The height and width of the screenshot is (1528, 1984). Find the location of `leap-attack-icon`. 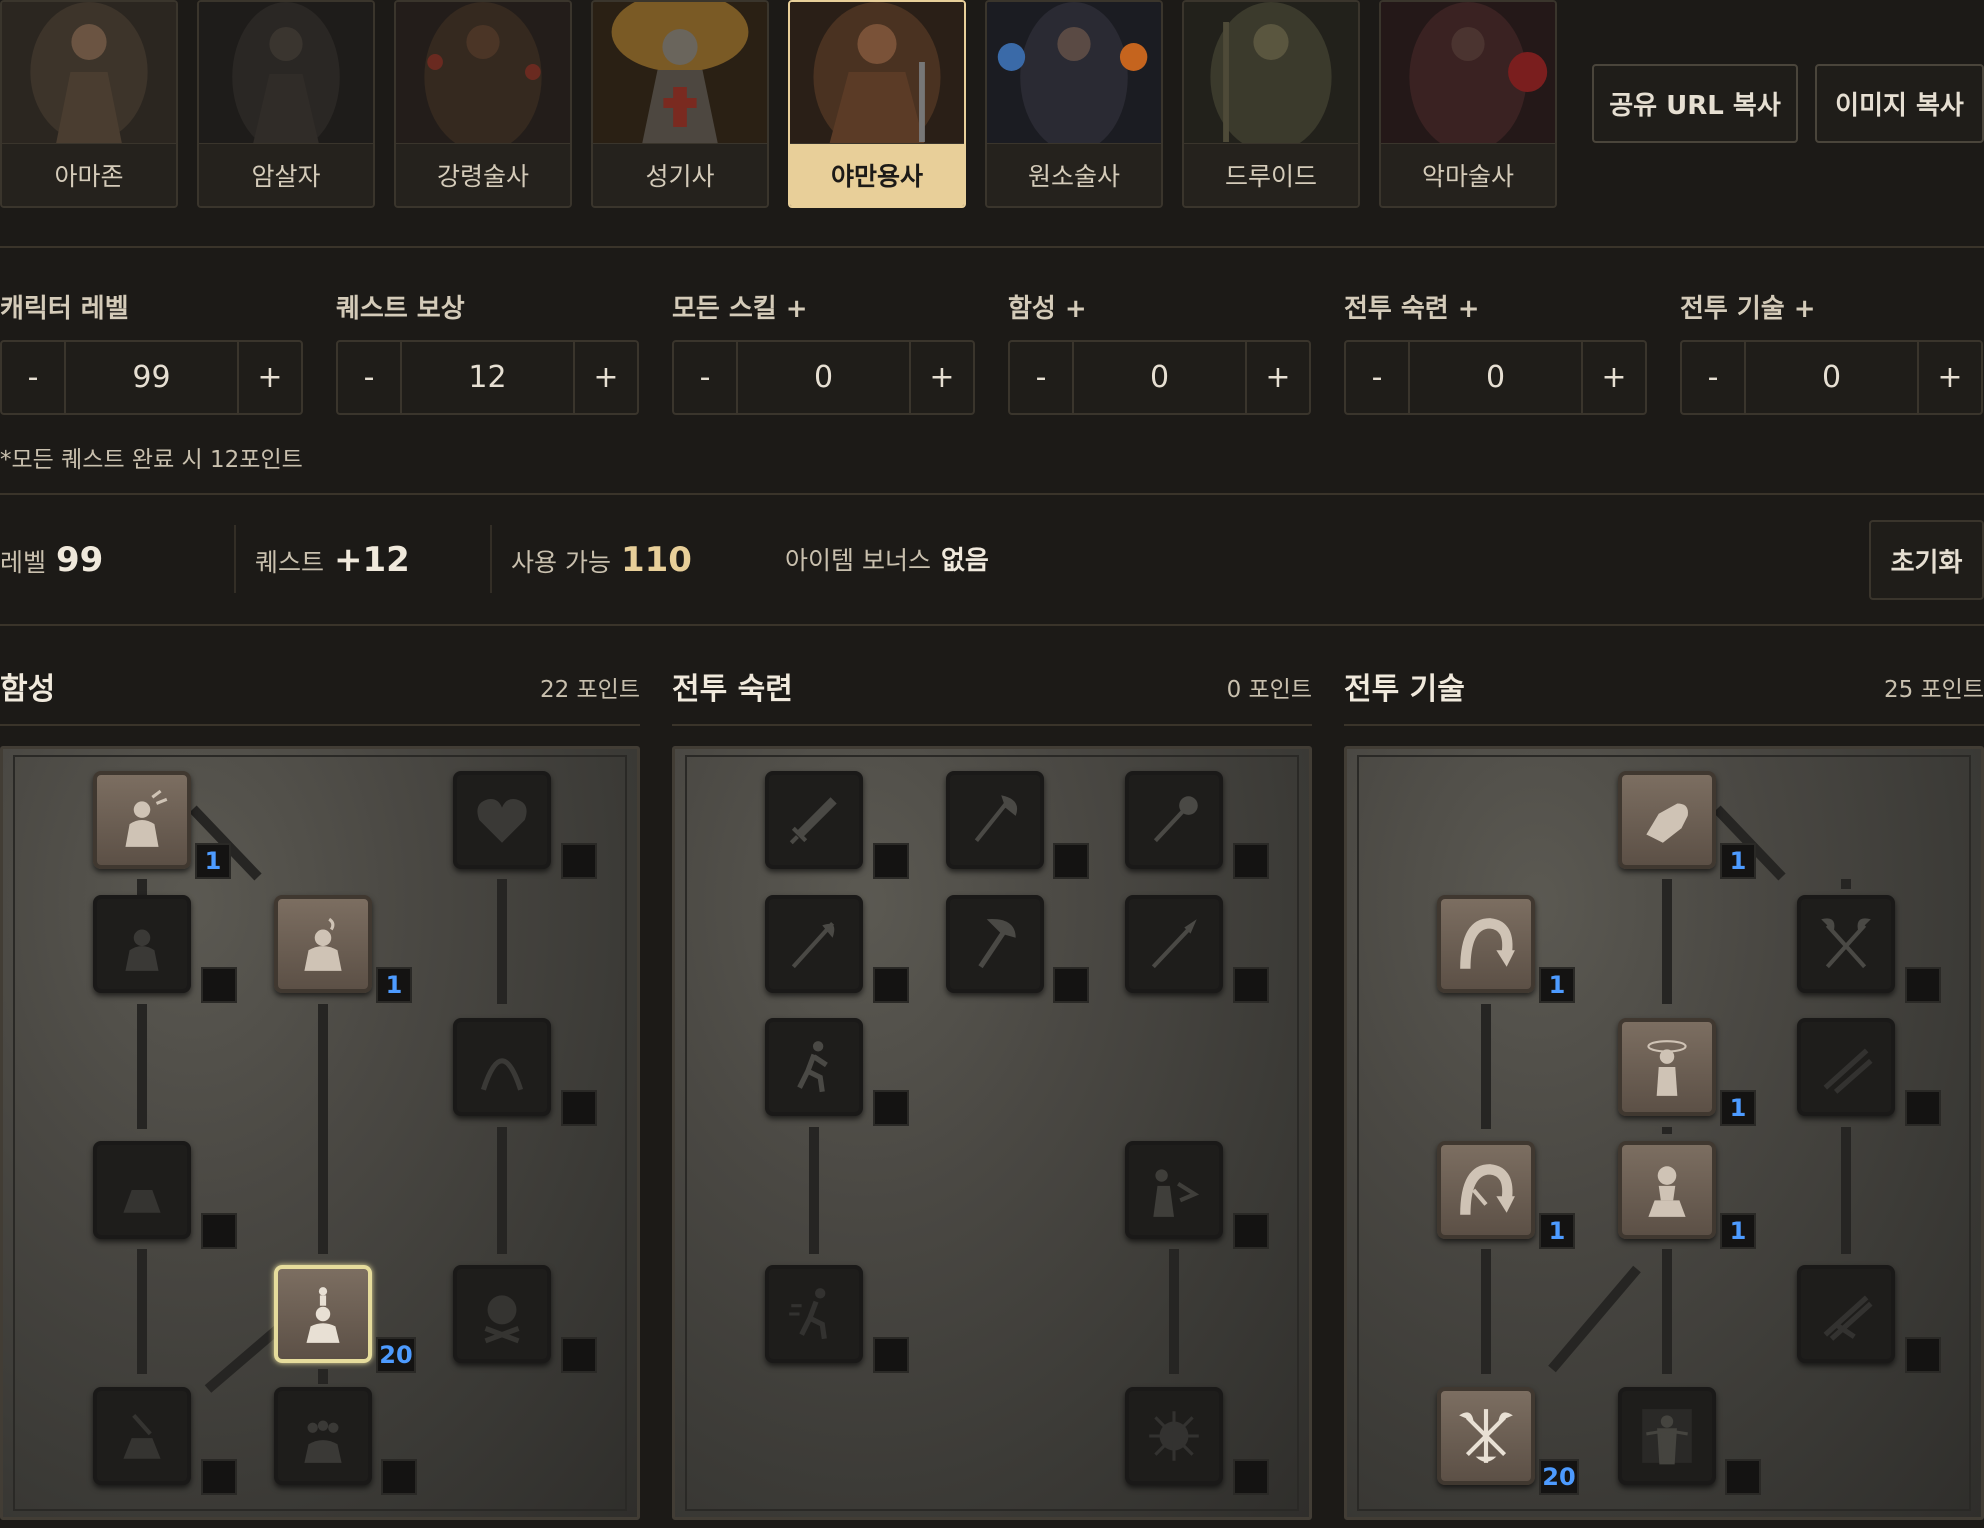

leap-attack-icon is located at coordinates (1487, 1189).